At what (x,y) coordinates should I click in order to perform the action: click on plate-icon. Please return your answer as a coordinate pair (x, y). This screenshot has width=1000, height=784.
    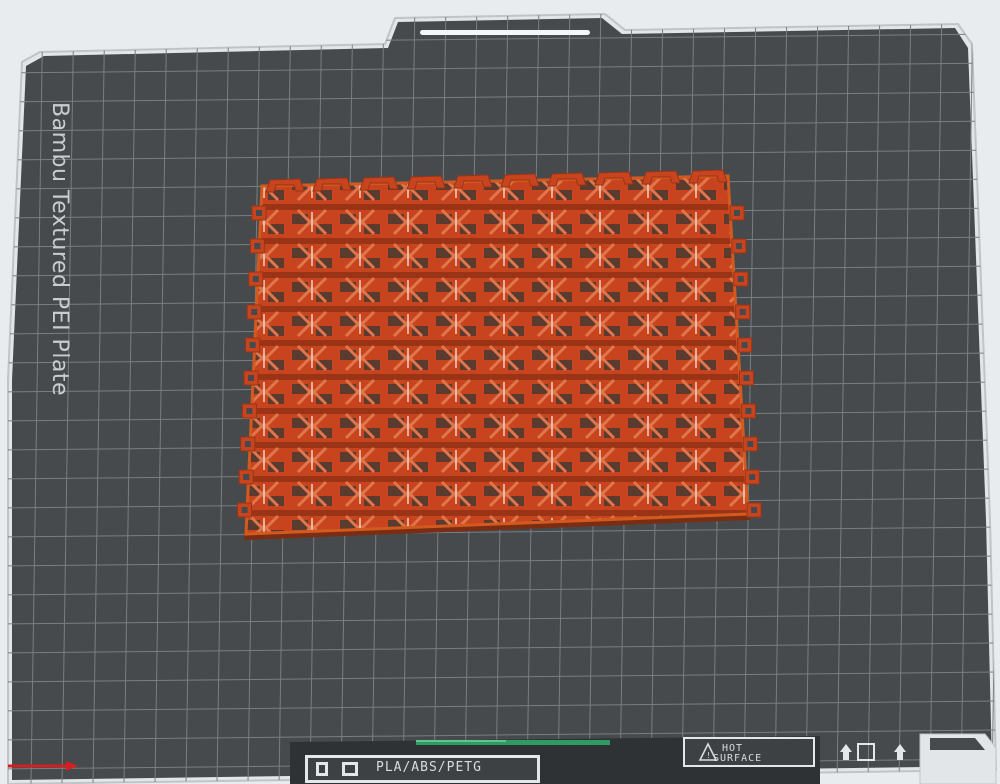
    Looking at the image, I should click on (322, 769).